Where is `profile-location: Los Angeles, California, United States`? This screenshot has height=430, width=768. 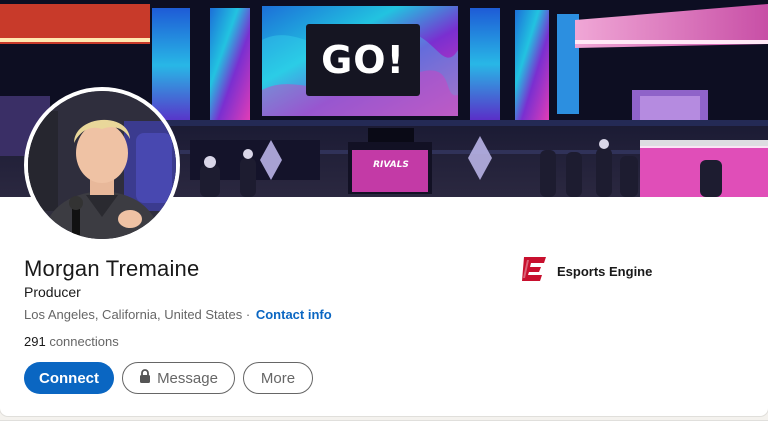 profile-location: Los Angeles, California, United States is located at coordinates (133, 314).